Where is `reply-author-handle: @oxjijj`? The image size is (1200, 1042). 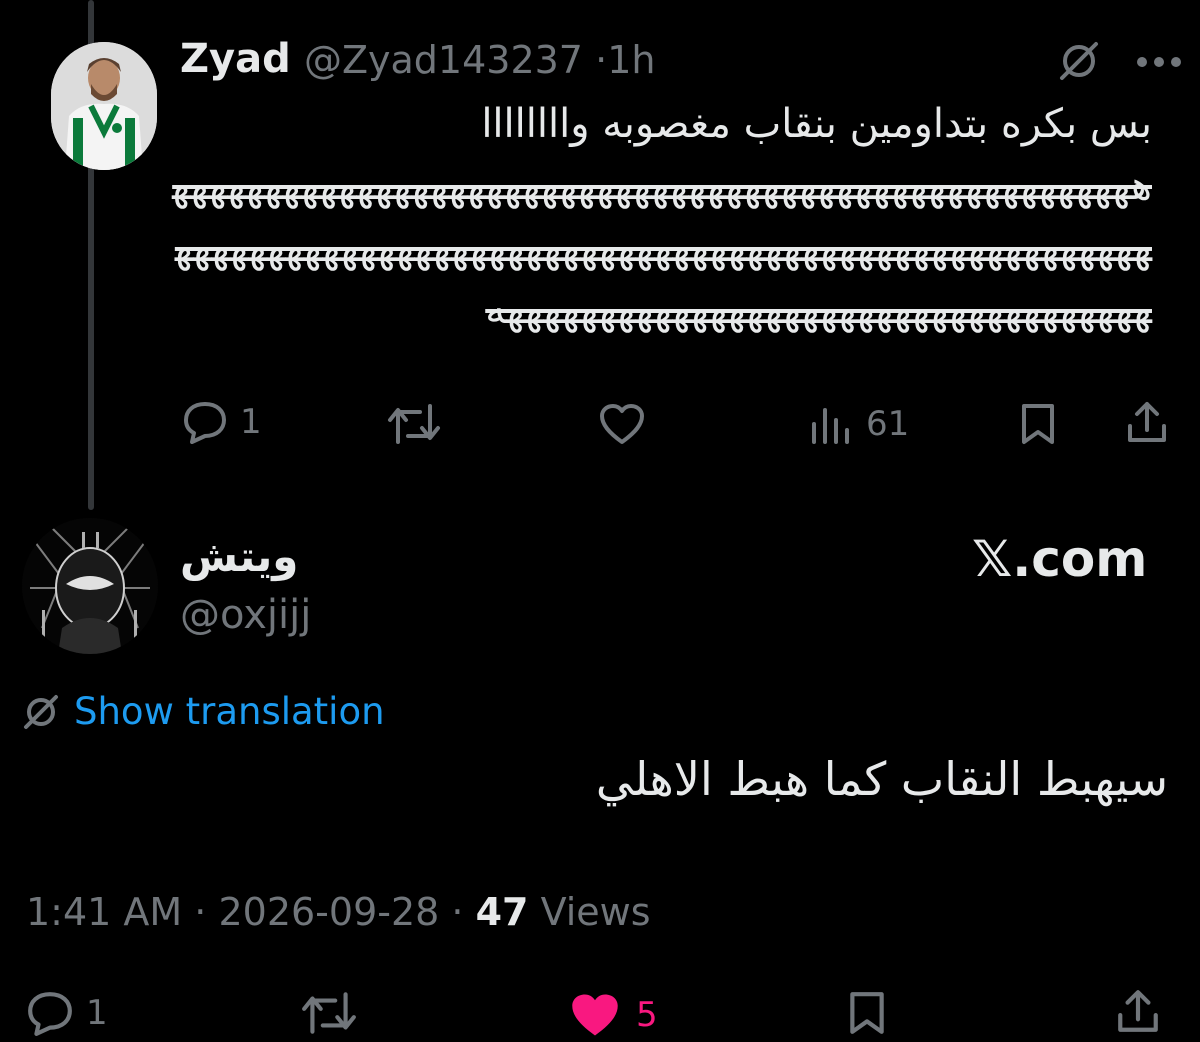 reply-author-handle: @oxjijj is located at coordinates (245, 615).